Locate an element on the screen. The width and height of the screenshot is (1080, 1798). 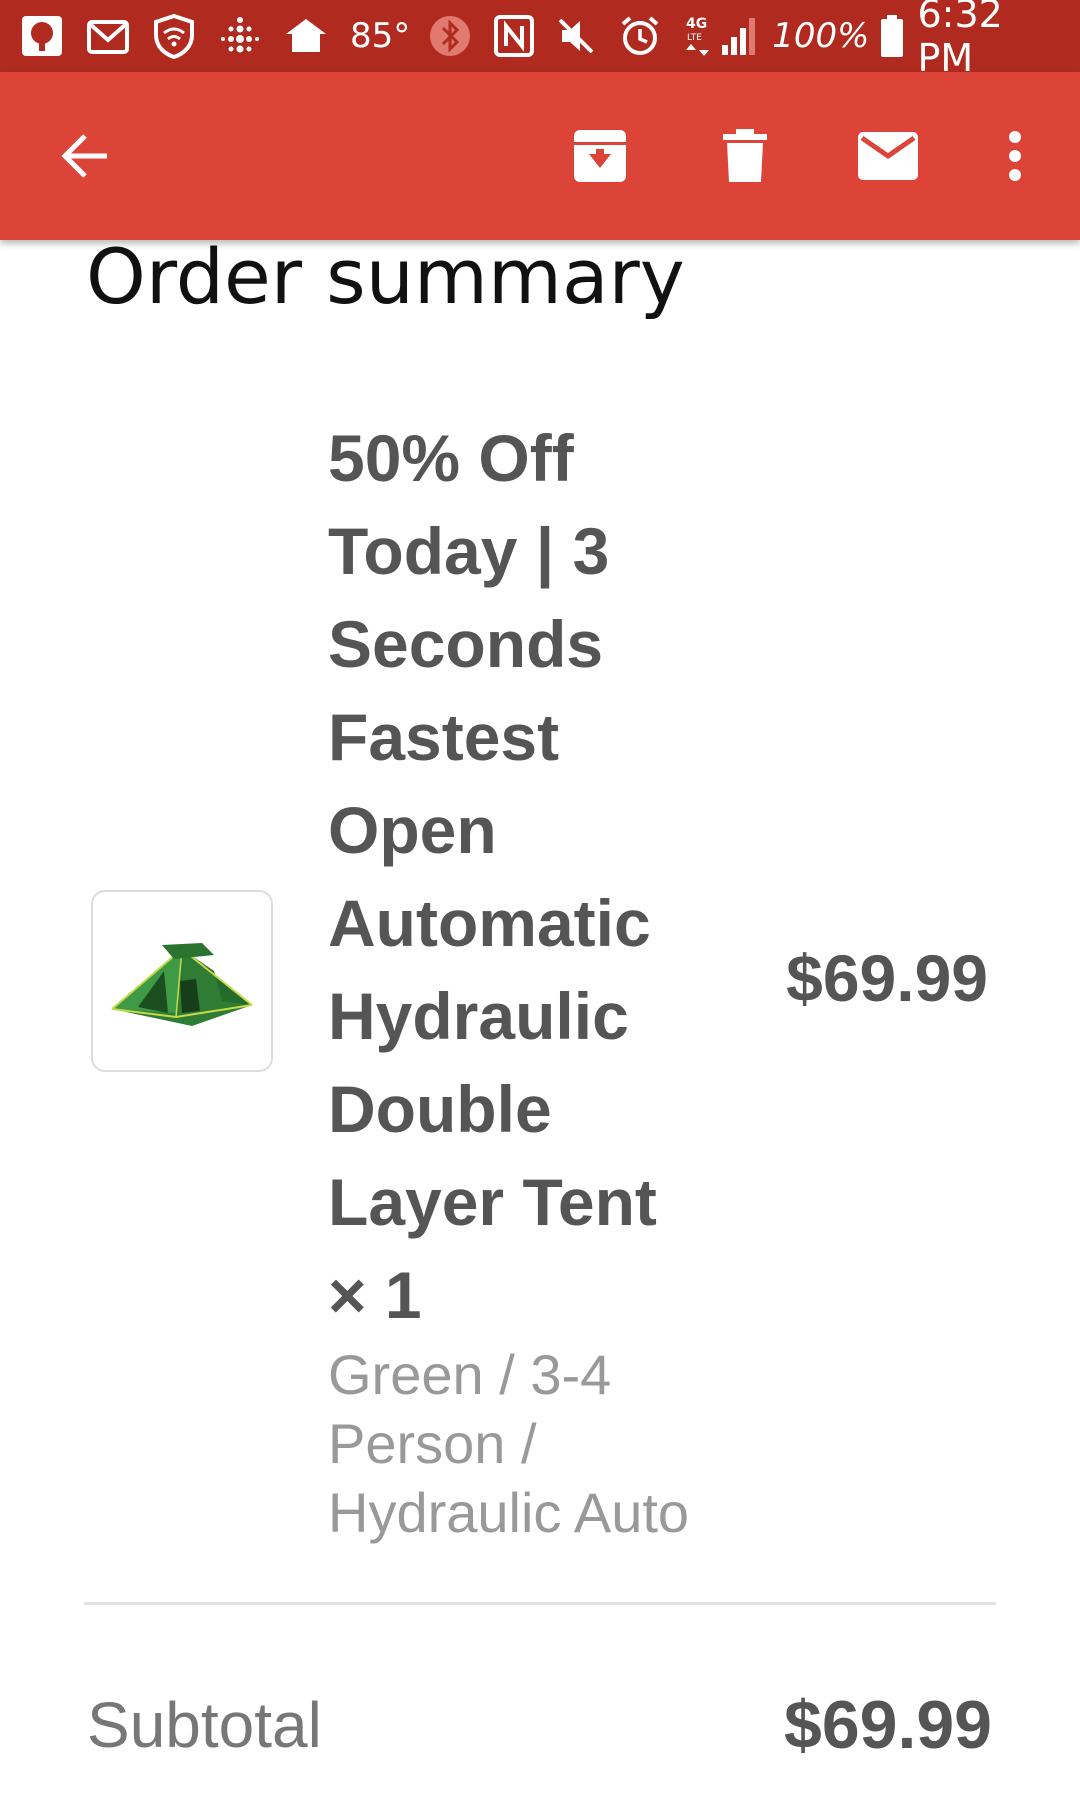
divider is located at coordinates (540, 1603).